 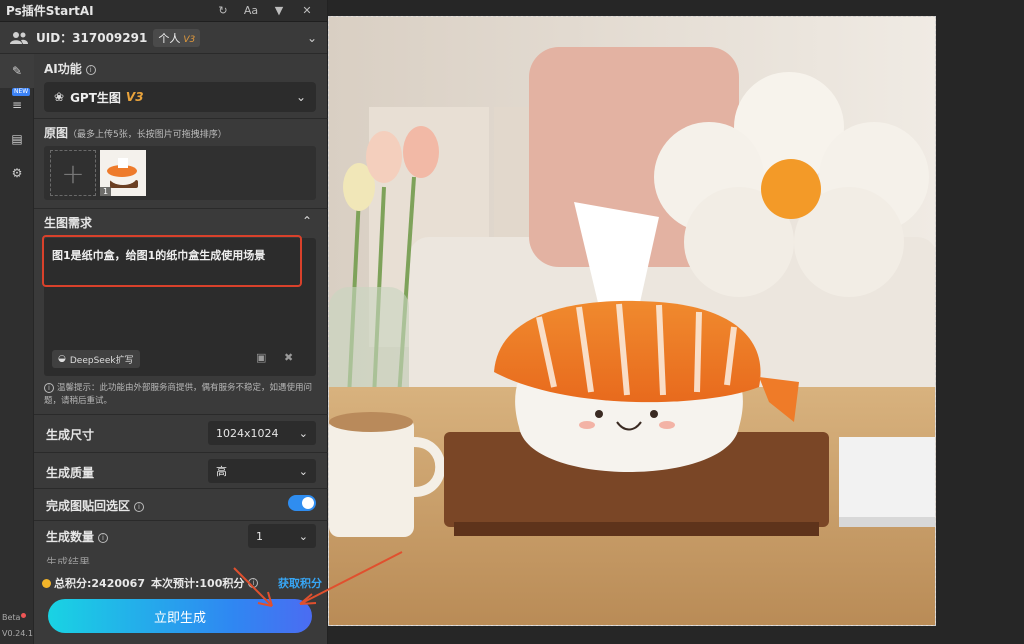 What do you see at coordinates (73, 173) in the screenshot?
I see `add-image-button: +` at bounding box center [73, 173].